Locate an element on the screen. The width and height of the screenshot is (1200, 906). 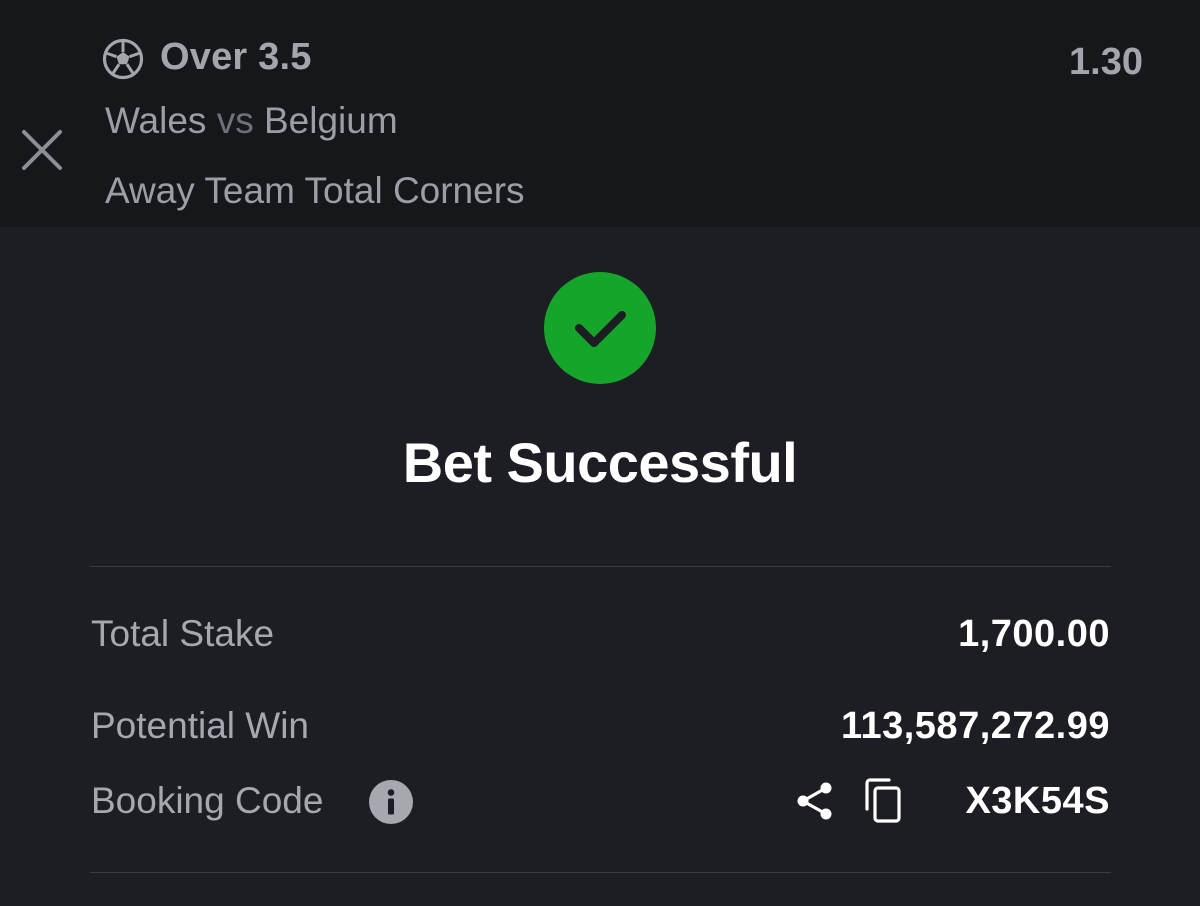
copy-icon is located at coordinates (883, 801).